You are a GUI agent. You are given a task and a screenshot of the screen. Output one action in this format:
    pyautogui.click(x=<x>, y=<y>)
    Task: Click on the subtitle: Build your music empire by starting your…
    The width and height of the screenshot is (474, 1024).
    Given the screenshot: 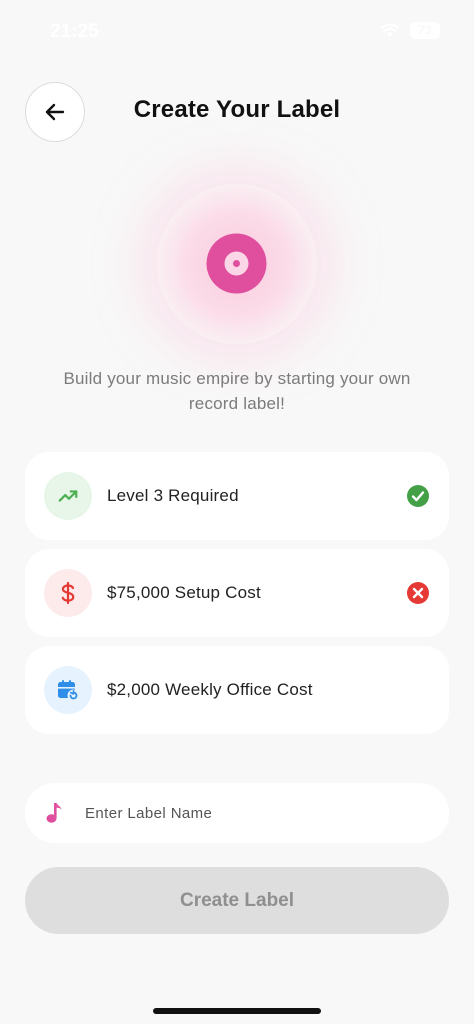 What is the action you would take?
    pyautogui.click(x=237, y=391)
    